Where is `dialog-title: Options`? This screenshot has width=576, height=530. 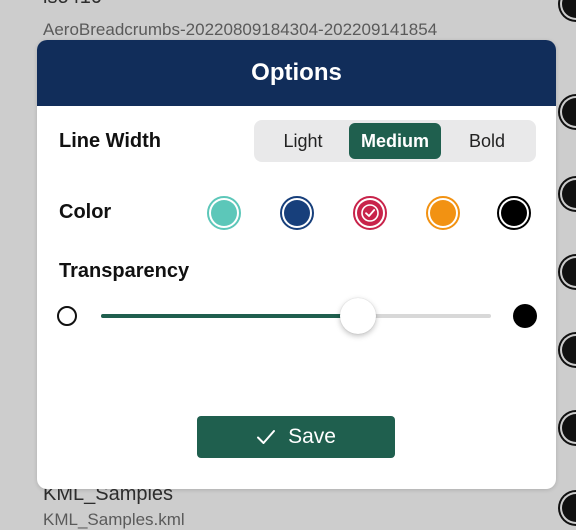
dialog-title: Options is located at coordinates (296, 72).